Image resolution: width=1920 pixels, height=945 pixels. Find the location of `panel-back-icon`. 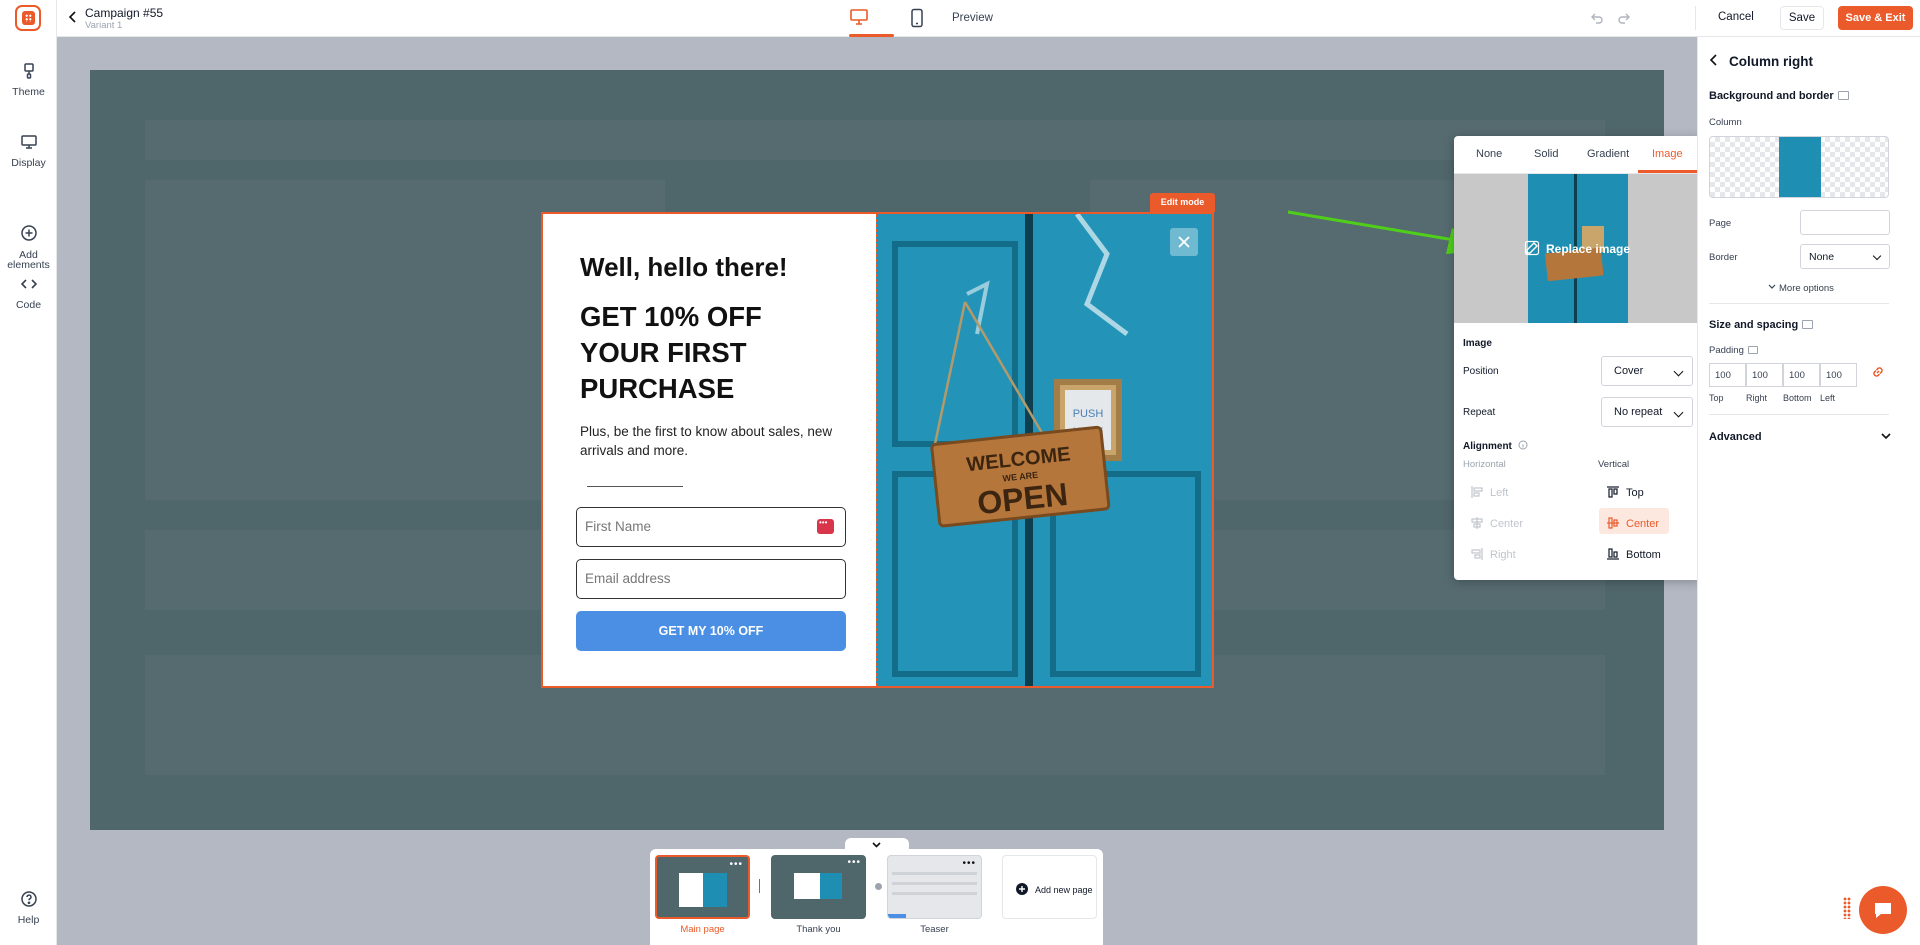

panel-back-icon is located at coordinates (1714, 60).